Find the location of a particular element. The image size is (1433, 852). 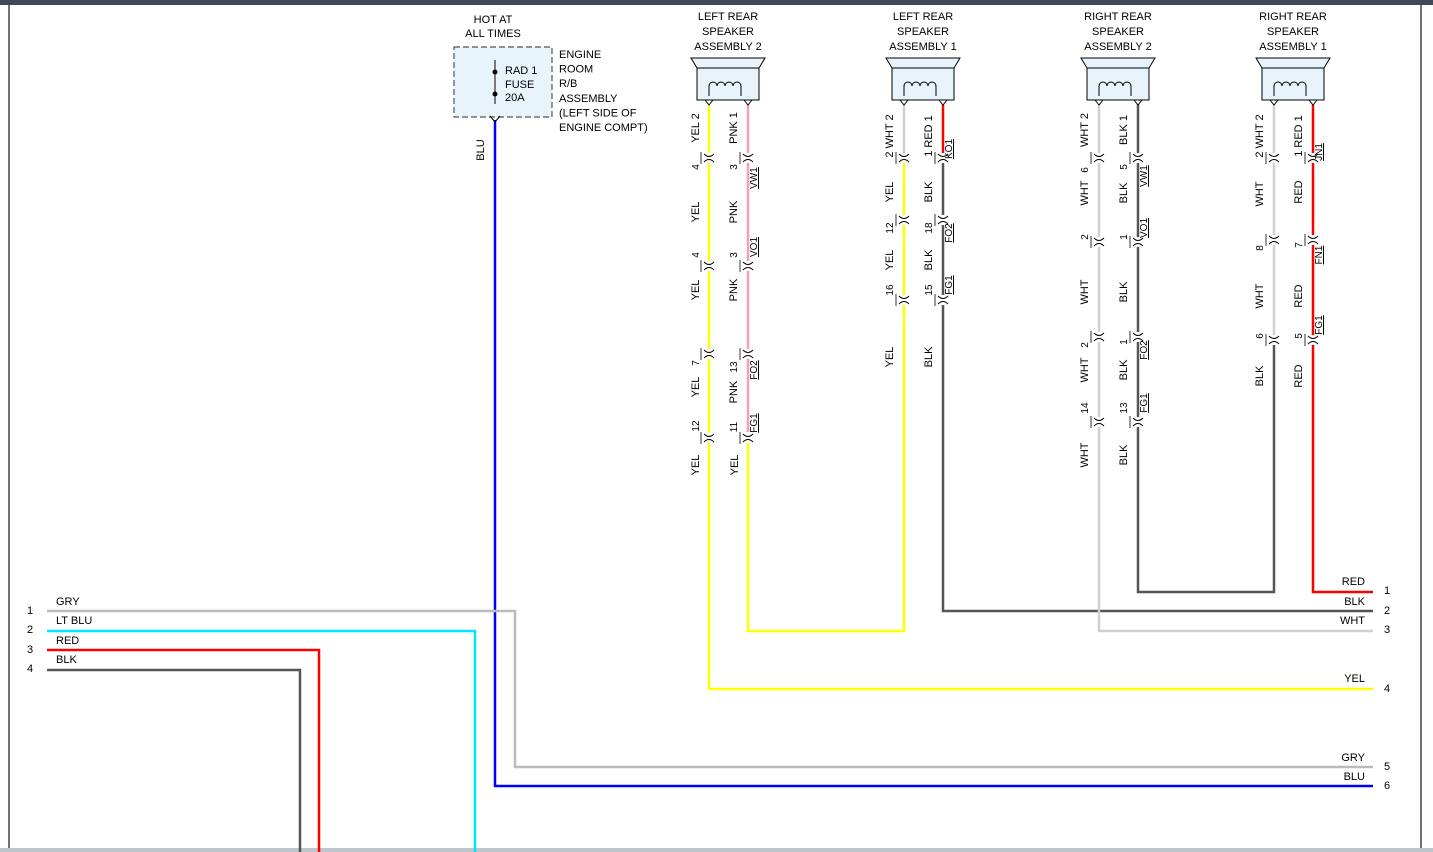

right-wire-label-3: WHT is located at coordinates (1352, 621).